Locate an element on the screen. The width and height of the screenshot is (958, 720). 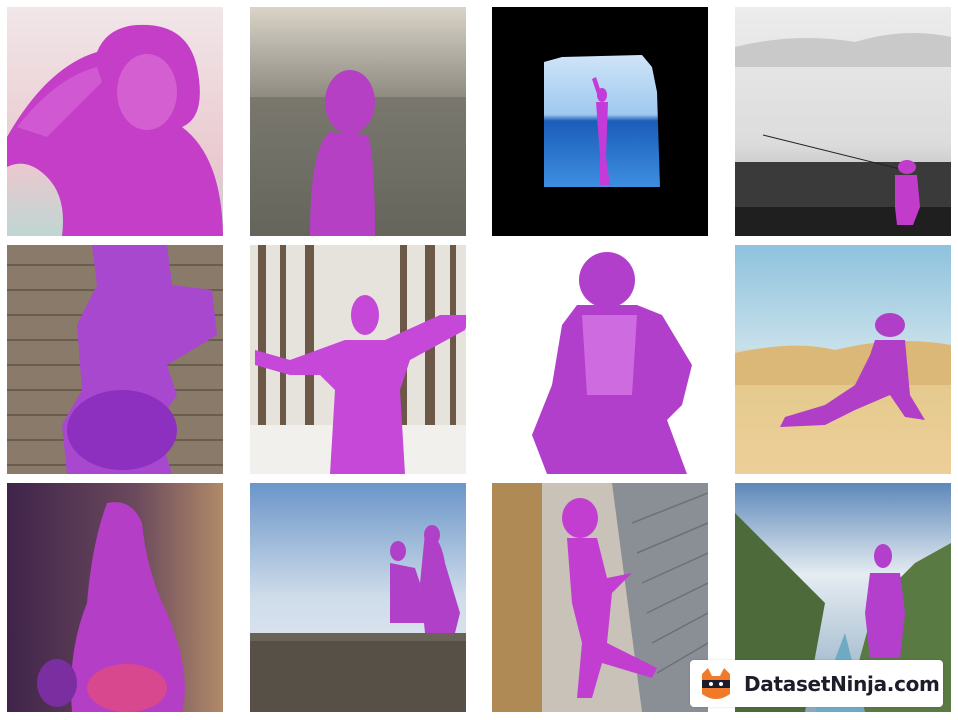
datasetninja-watermark: DatasetNinja.com is located at coordinates (816, 683).